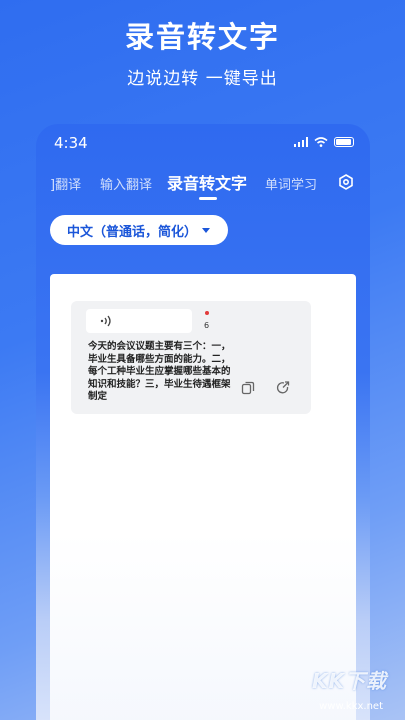 The height and width of the screenshot is (720, 405). Describe the element at coordinates (203, 142) in the screenshot. I see `status-bar: 4:34` at that location.